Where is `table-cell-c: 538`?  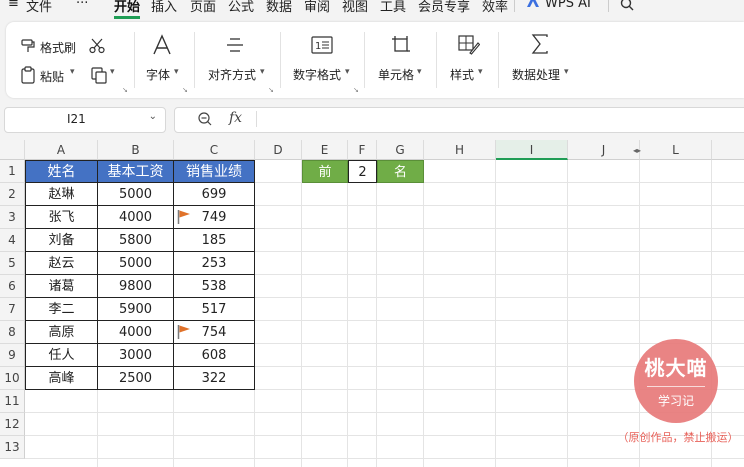
table-cell-c: 538 is located at coordinates (214, 286).